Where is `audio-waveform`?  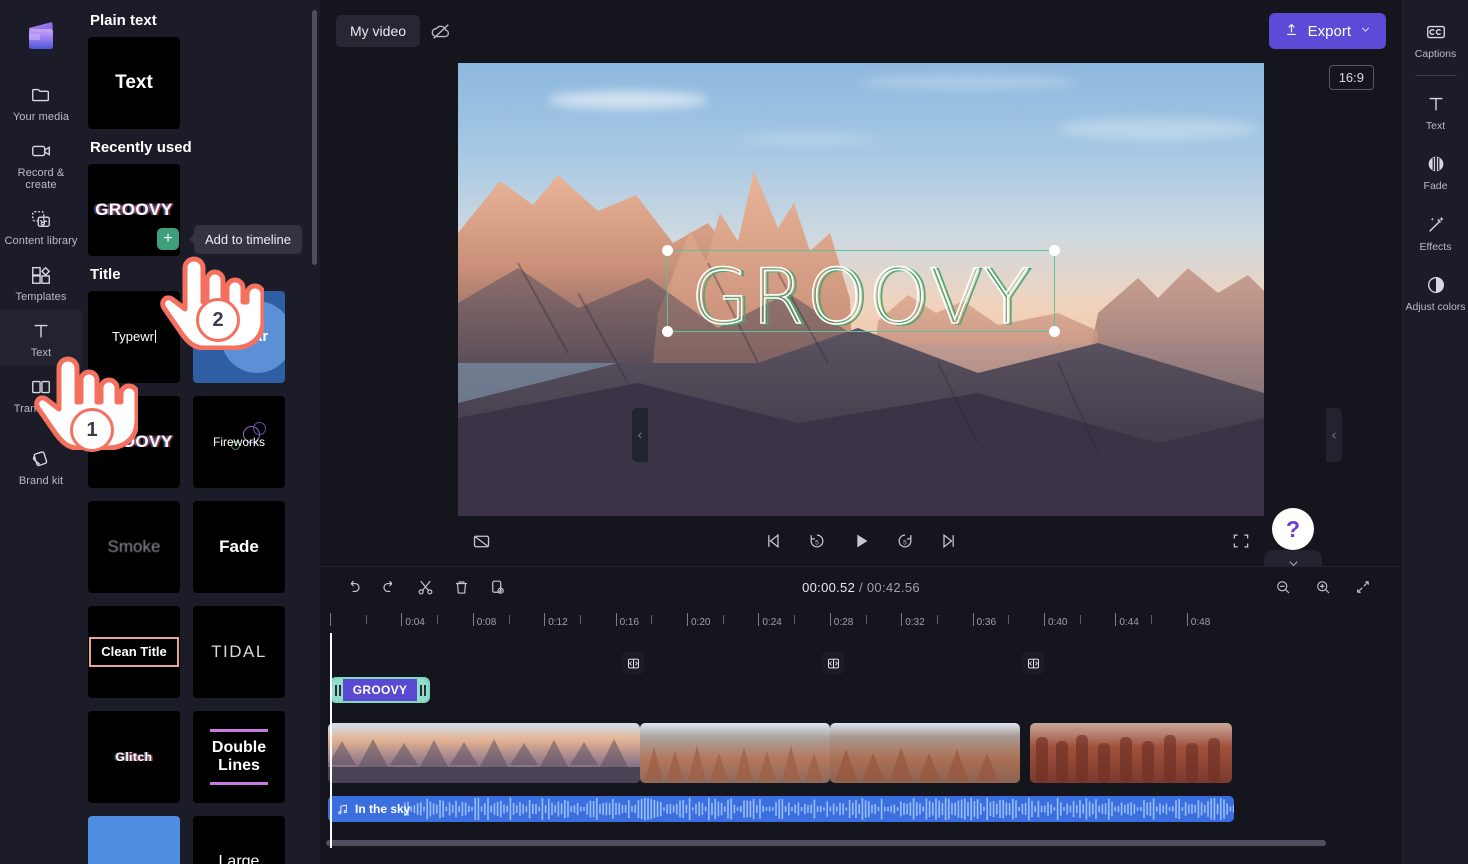
audio-waveform is located at coordinates (819, 809).